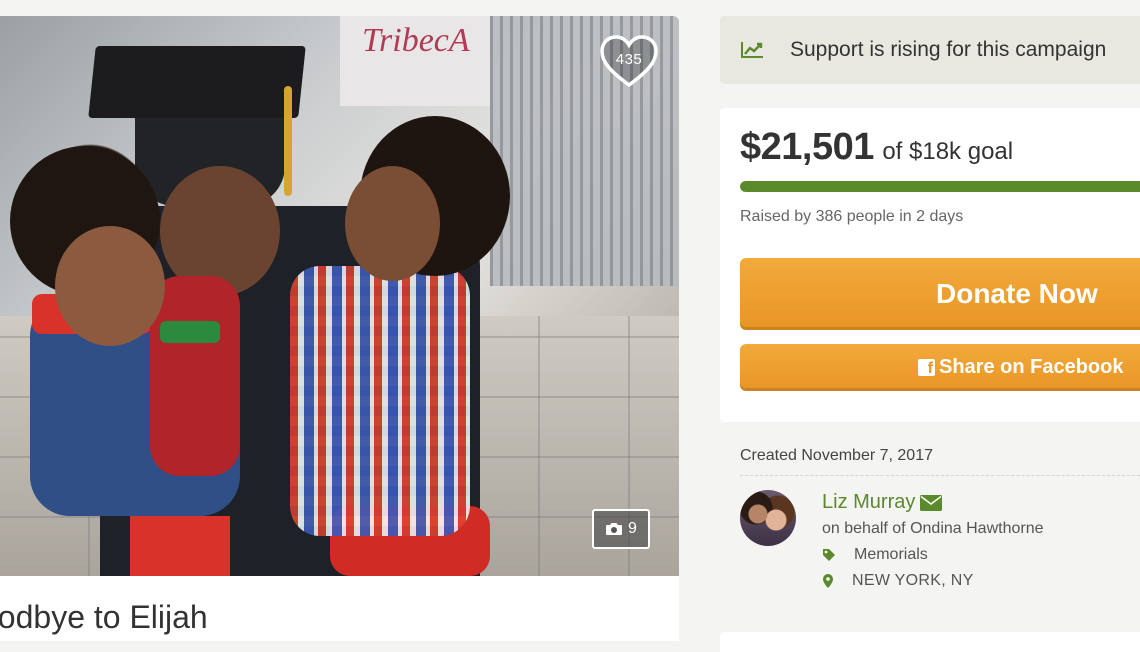  I want to click on photo-child-left-red, so click(195, 376).